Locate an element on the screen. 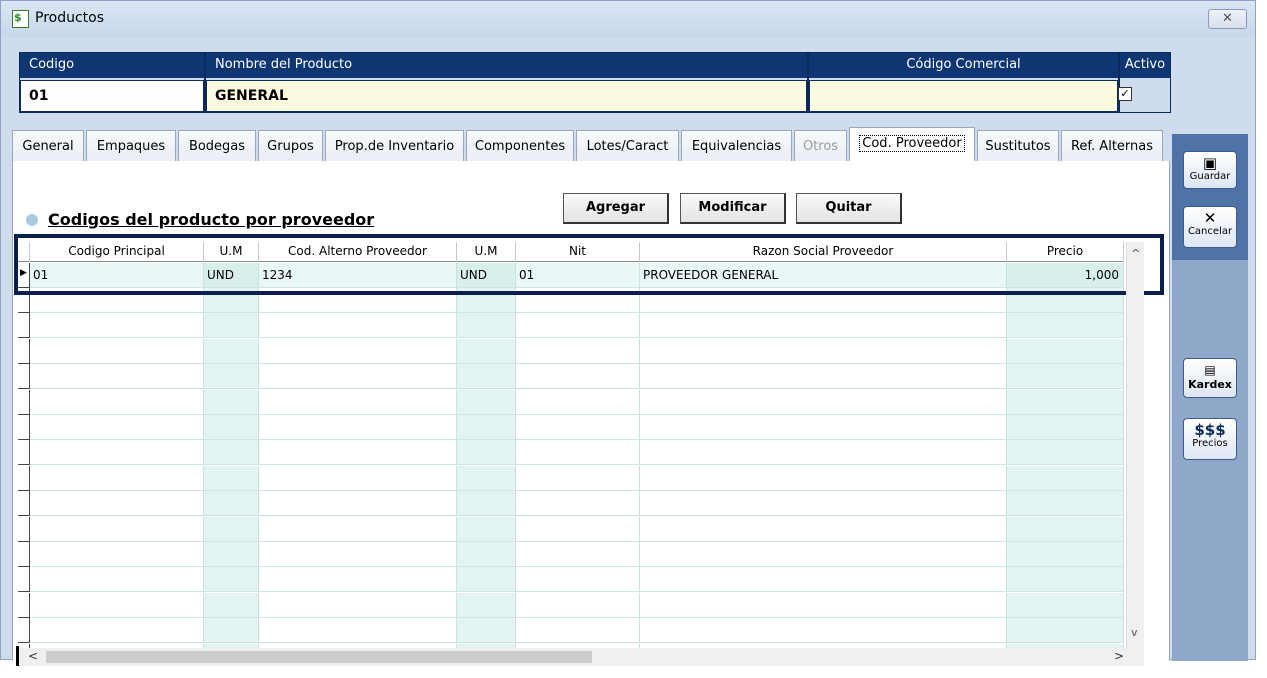 This screenshot has width=1267, height=678. kardex-button: ▤ Kardex is located at coordinates (1210, 378).